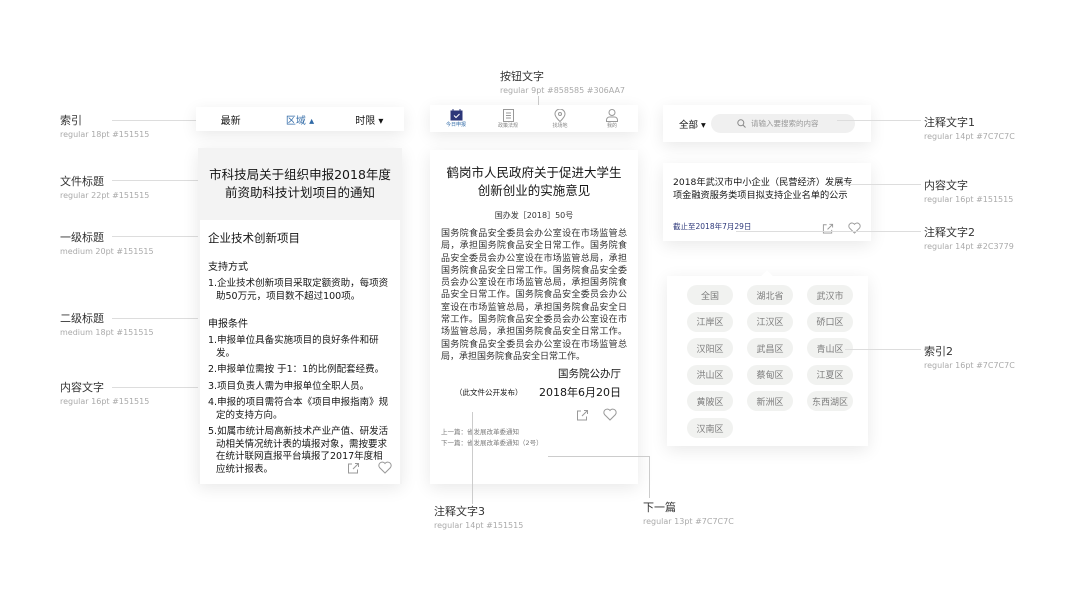 The image size is (1067, 600). I want to click on annotation-title: 注释文字2, so click(949, 232).